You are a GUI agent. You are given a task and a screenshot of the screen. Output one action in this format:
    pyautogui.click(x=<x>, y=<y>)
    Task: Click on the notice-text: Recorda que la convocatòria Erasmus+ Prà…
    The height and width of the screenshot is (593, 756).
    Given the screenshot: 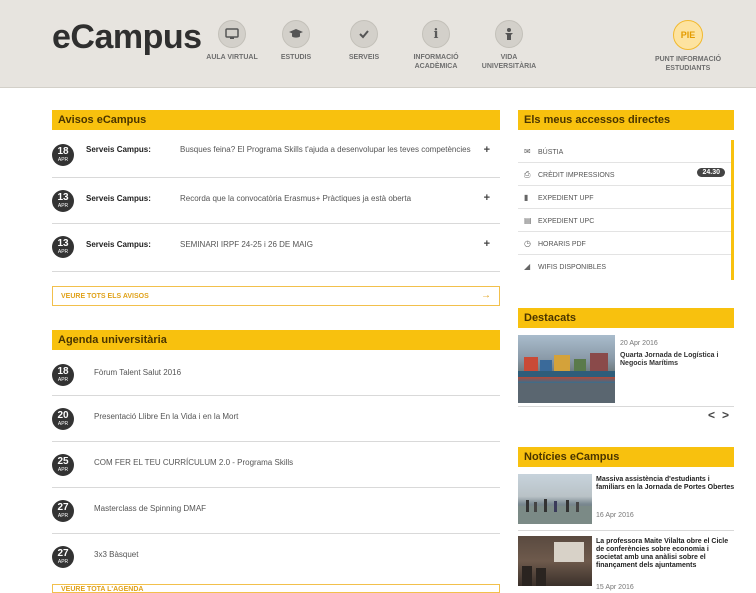 What is the action you would take?
    pyautogui.click(x=296, y=198)
    